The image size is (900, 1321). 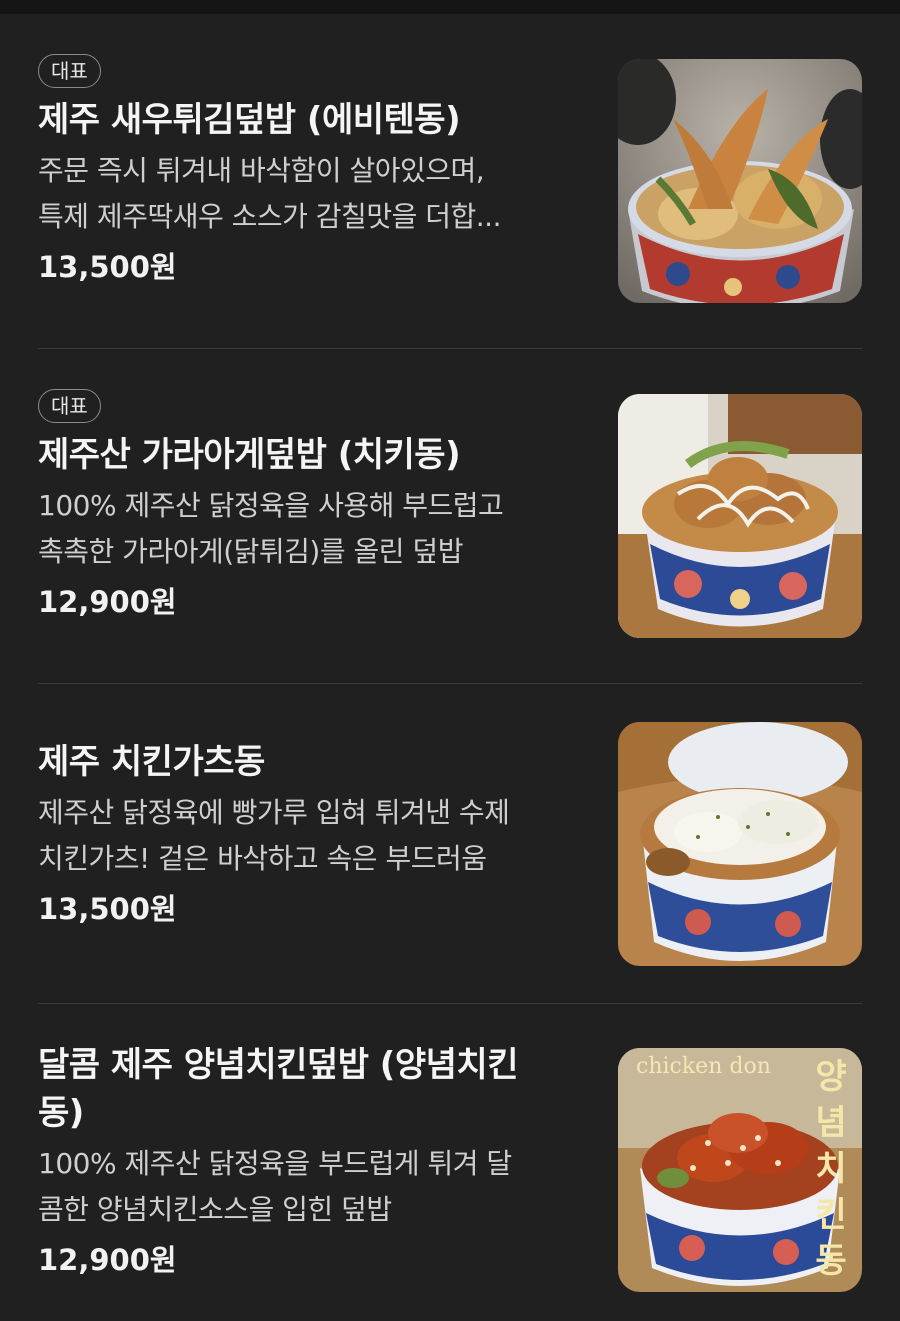 I want to click on description-line: 주문 즉시 튀겨내 바삭함이 살아있으며,, so click(x=261, y=170).